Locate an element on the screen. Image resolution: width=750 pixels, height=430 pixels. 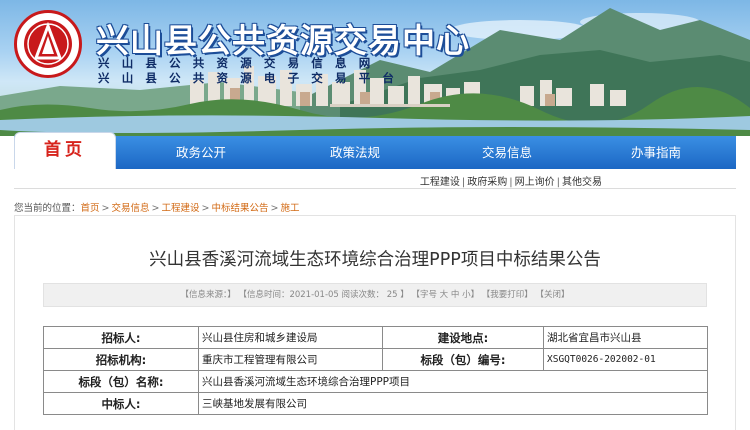
breadcrumb-construction: 施工 is located at coordinates (289, 208).